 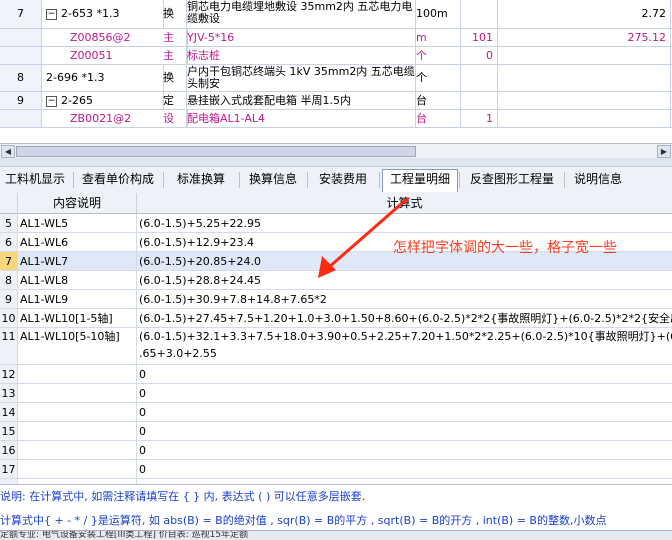 I want to click on tab-4: 安装费用, so click(x=343, y=179).